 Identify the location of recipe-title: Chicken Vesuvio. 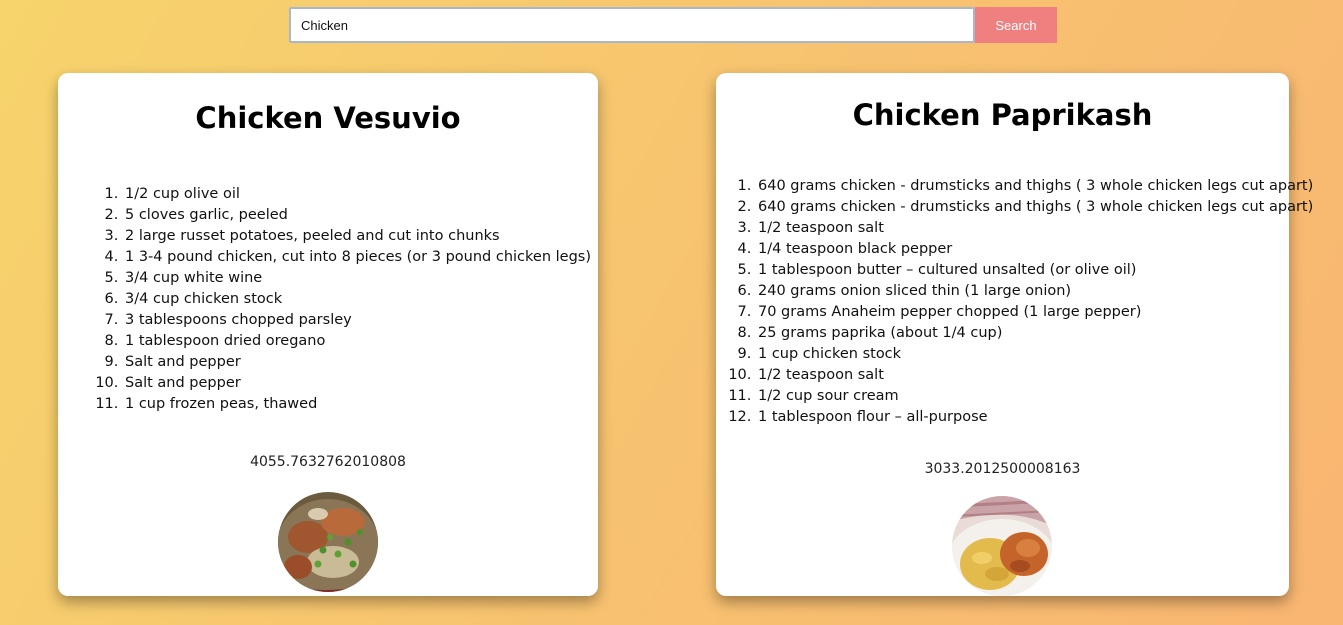
(328, 118).